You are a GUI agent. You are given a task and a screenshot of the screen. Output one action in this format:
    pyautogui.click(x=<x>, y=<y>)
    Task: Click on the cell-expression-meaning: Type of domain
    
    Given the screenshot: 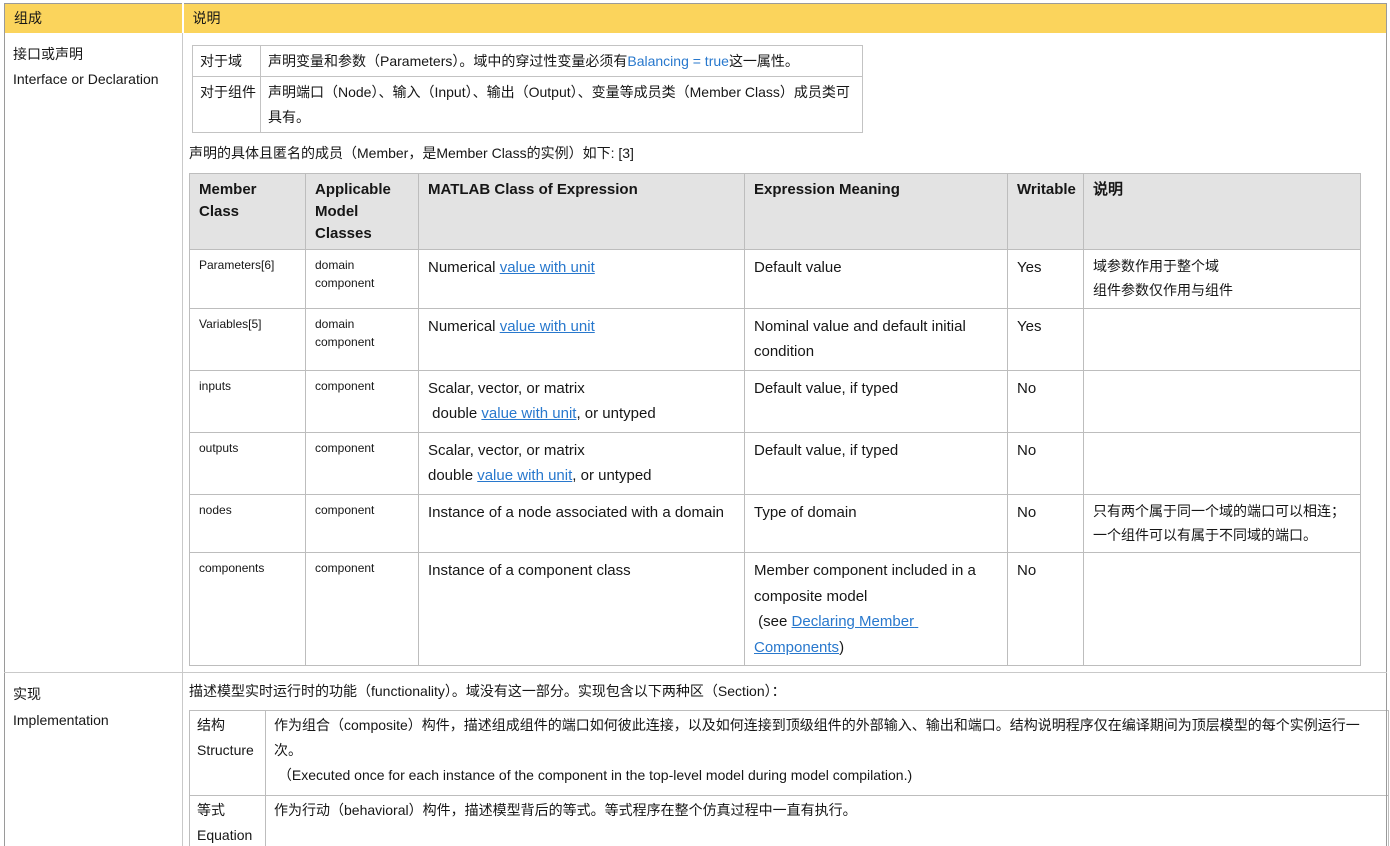 What is the action you would take?
    pyautogui.click(x=876, y=523)
    